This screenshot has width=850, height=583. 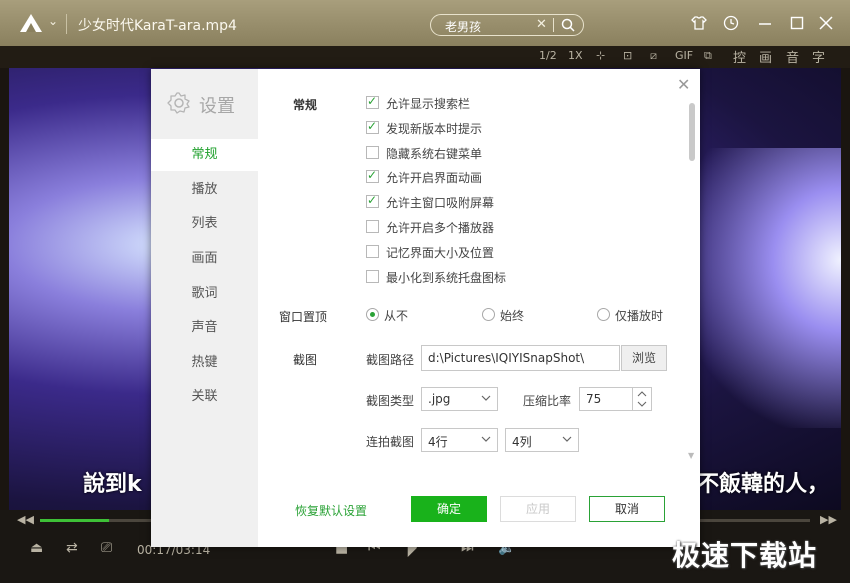 What do you see at coordinates (600, 55) in the screenshot?
I see `crop-icon: ⊹` at bounding box center [600, 55].